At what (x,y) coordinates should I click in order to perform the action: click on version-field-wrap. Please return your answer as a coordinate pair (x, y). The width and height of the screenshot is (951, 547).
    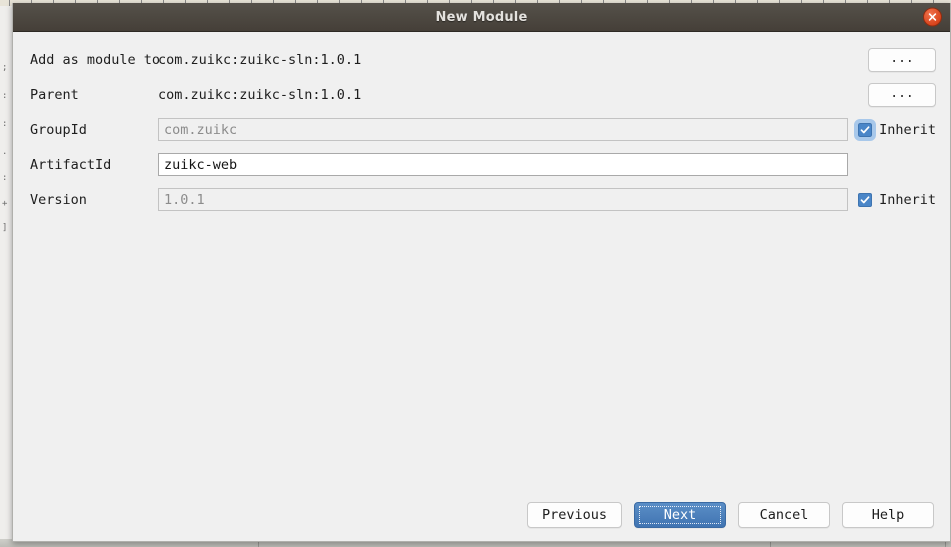
    Looking at the image, I should click on (503, 199).